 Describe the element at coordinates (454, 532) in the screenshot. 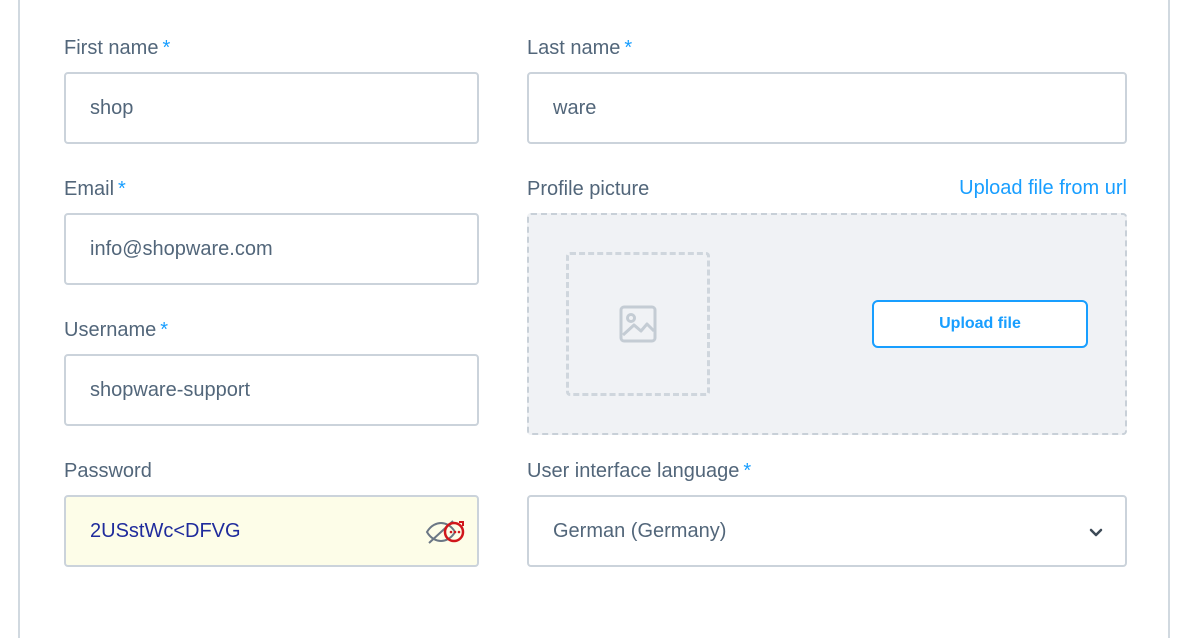

I see `password-manager-icon` at that location.